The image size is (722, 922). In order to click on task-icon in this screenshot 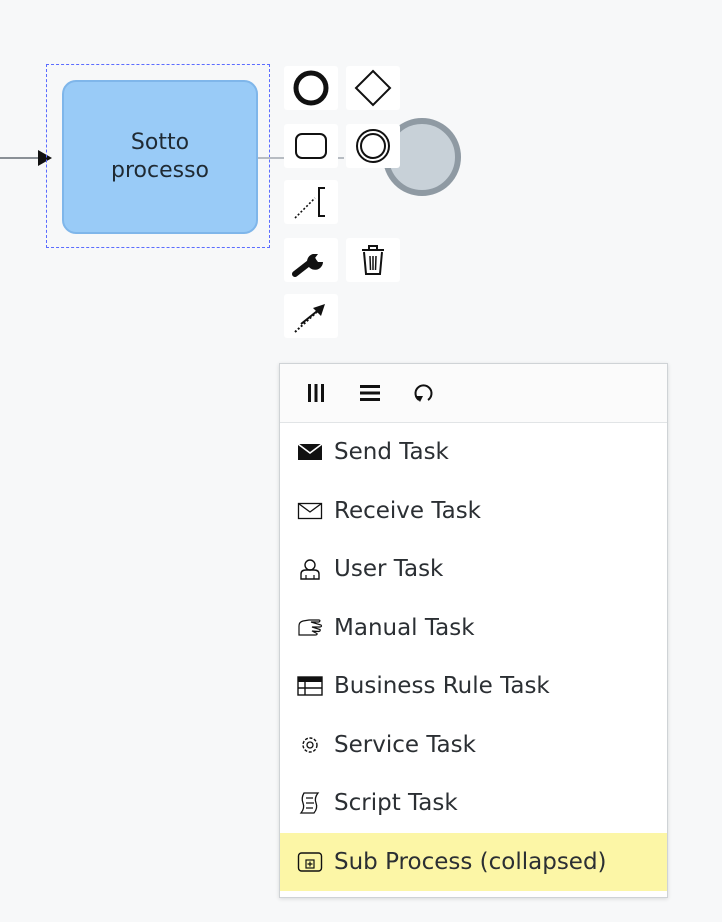, I will do `click(311, 146)`.